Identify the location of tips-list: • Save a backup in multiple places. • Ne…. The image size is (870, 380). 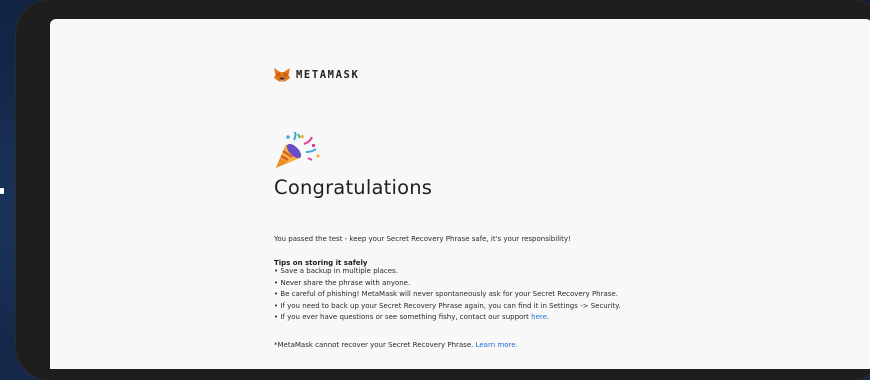
(447, 295).